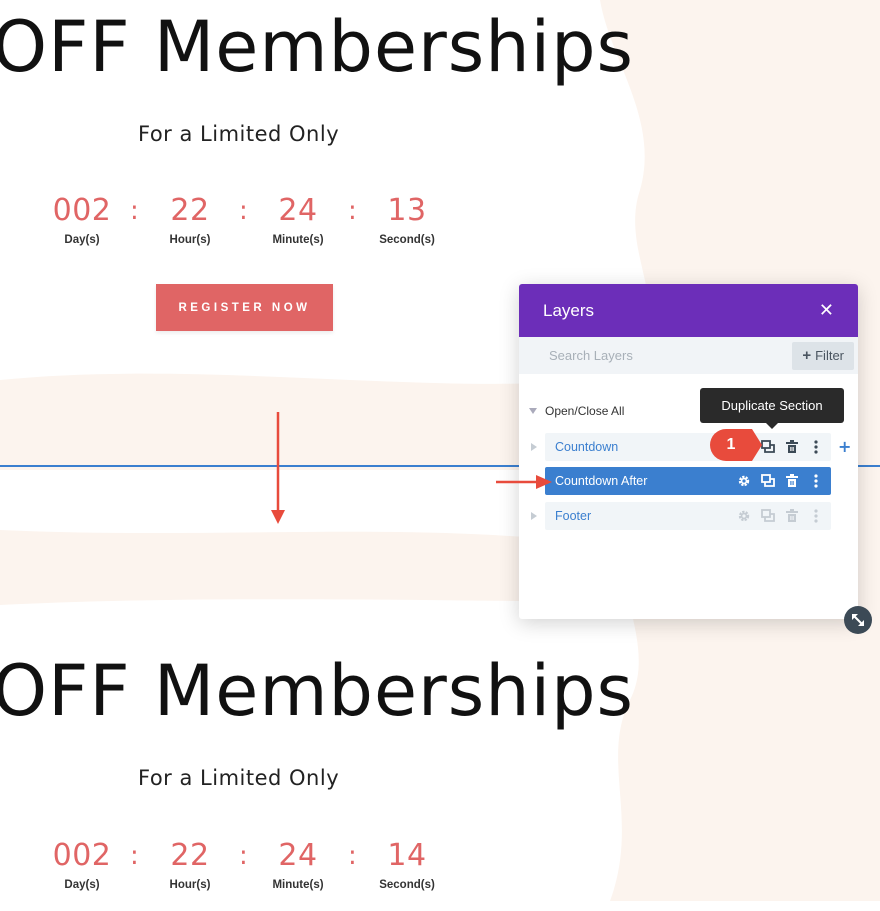 The image size is (880, 911). I want to click on countdown-seconds-value: 13, so click(407, 210).